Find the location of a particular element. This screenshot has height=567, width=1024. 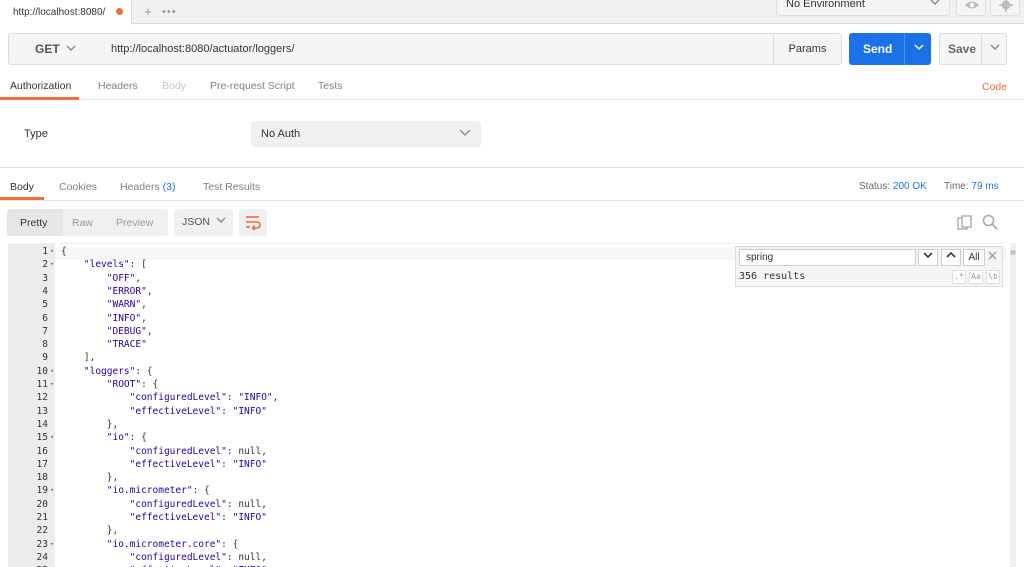

environment-select: No Environment is located at coordinates (863, 8).